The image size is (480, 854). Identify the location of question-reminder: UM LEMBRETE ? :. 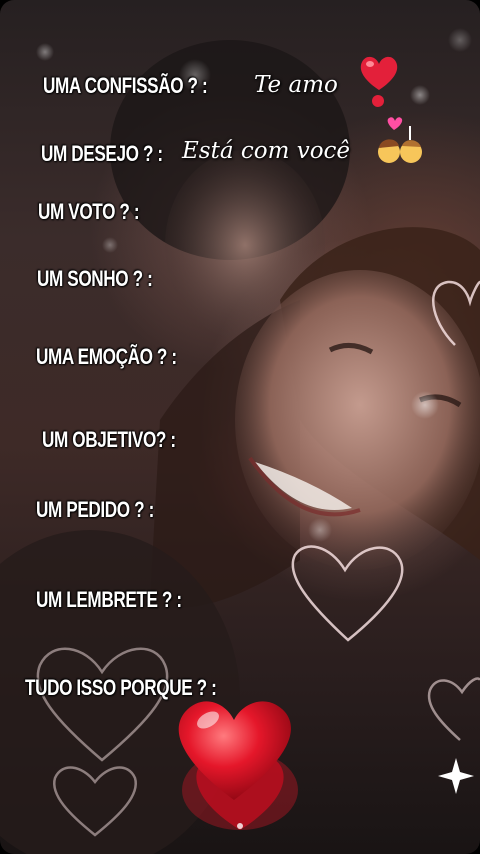
(109, 599).